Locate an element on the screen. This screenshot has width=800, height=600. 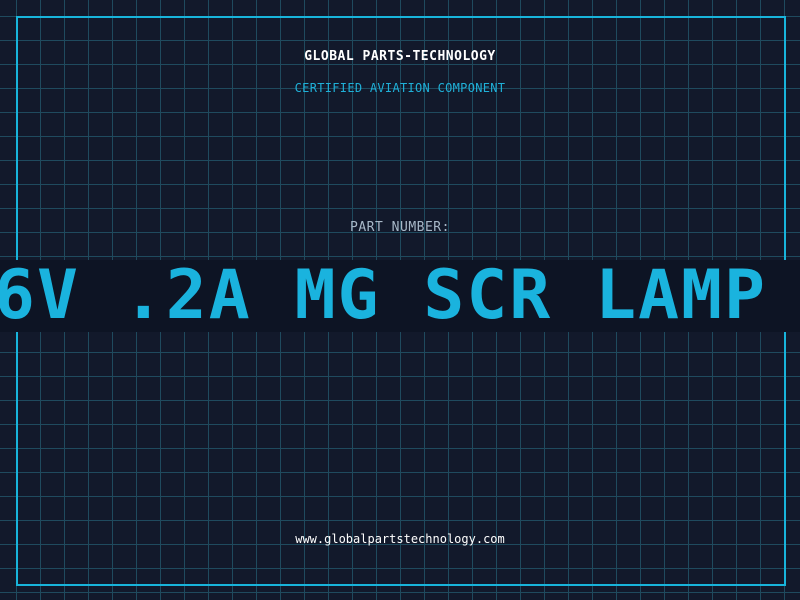
part-number-value: 6V .2A MG SCR LAMP is located at coordinates (383, 296).